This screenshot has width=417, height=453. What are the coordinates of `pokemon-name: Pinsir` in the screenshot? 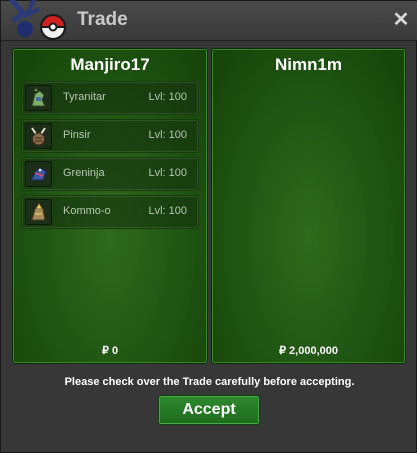 It's located at (77, 135).